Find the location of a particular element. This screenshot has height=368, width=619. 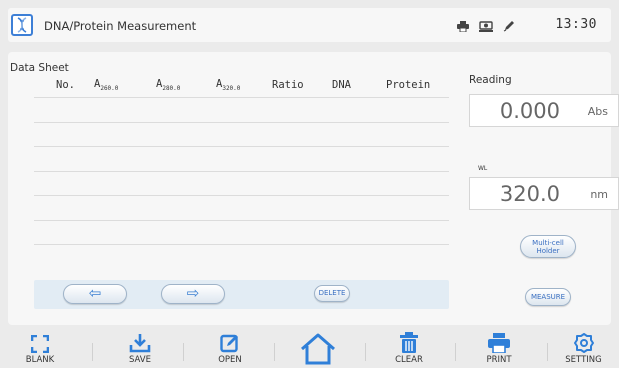

wavelength-display: 320.0 nm is located at coordinates (544, 193).